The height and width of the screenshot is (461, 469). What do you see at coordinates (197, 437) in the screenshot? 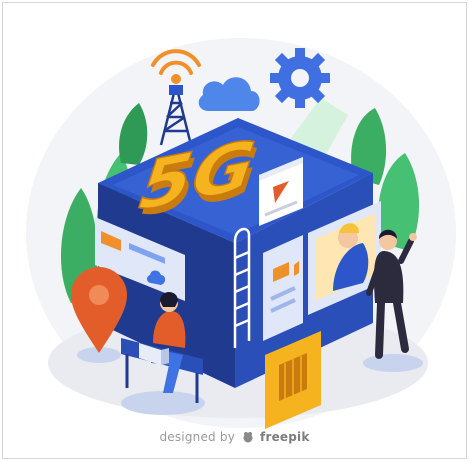
I see `credit-prefix: designed by` at bounding box center [197, 437].